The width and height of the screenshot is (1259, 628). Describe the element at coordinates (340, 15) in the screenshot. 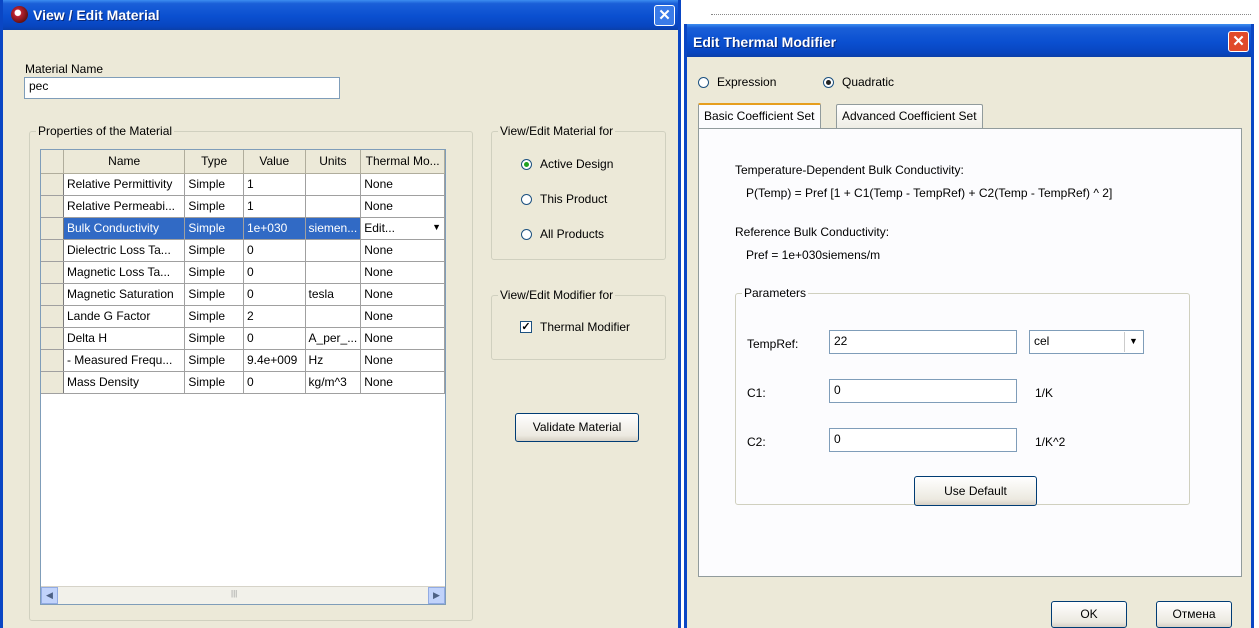

I see `material-title-bar: View / Edit Material ✕` at that location.